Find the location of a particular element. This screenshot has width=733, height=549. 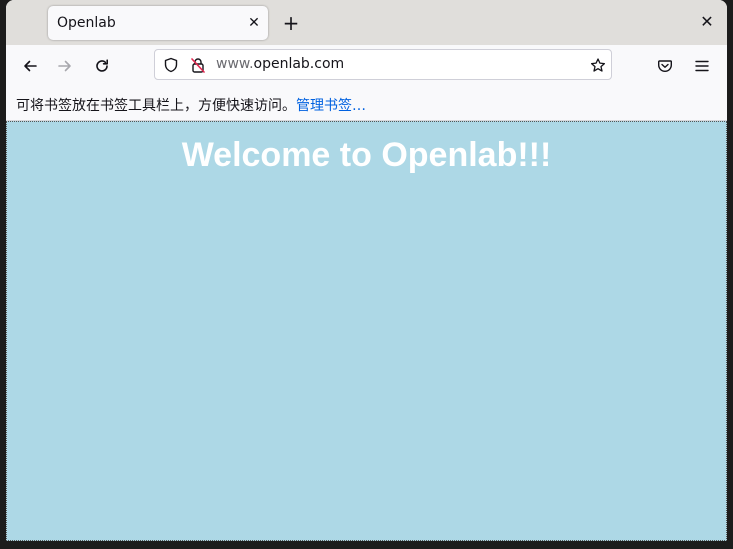

reload-button is located at coordinates (102, 66).